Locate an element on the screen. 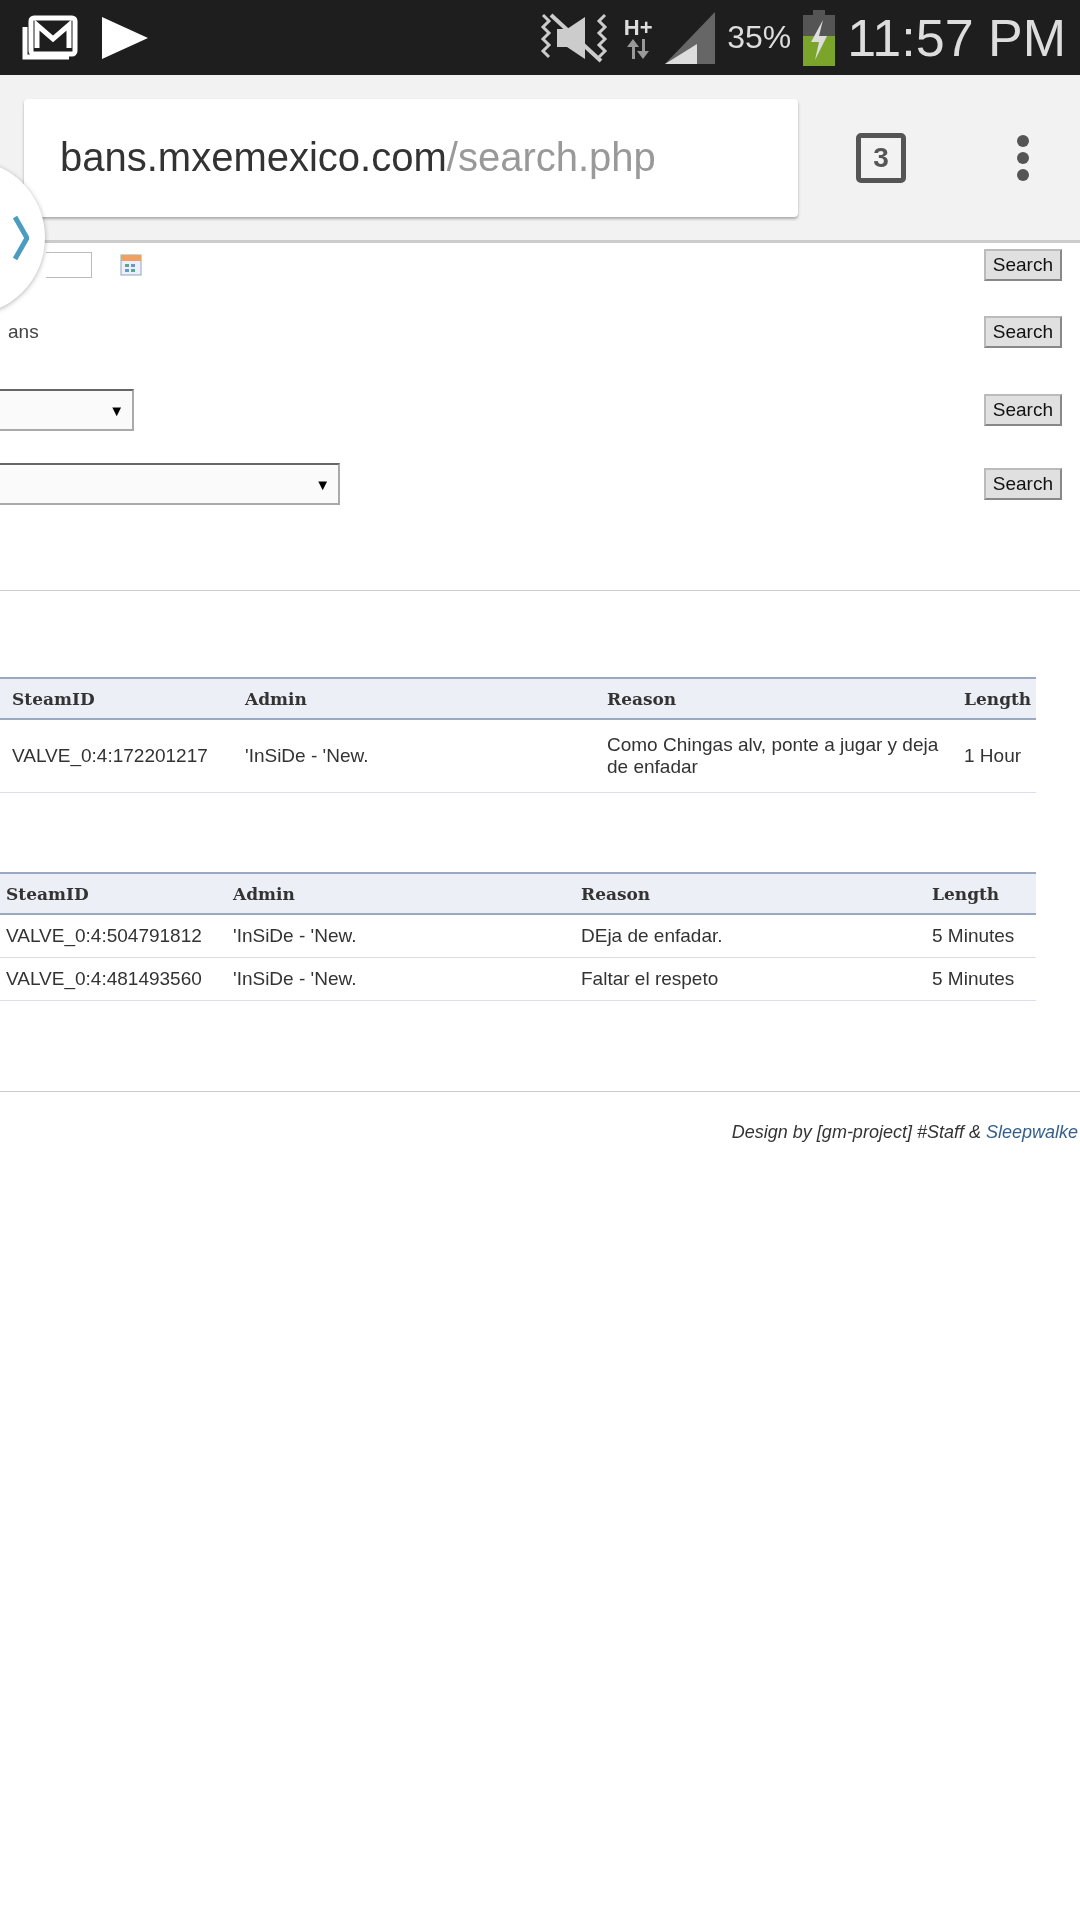 The height and width of the screenshot is (1920, 1080). battery-charging-icon is located at coordinates (819, 37).